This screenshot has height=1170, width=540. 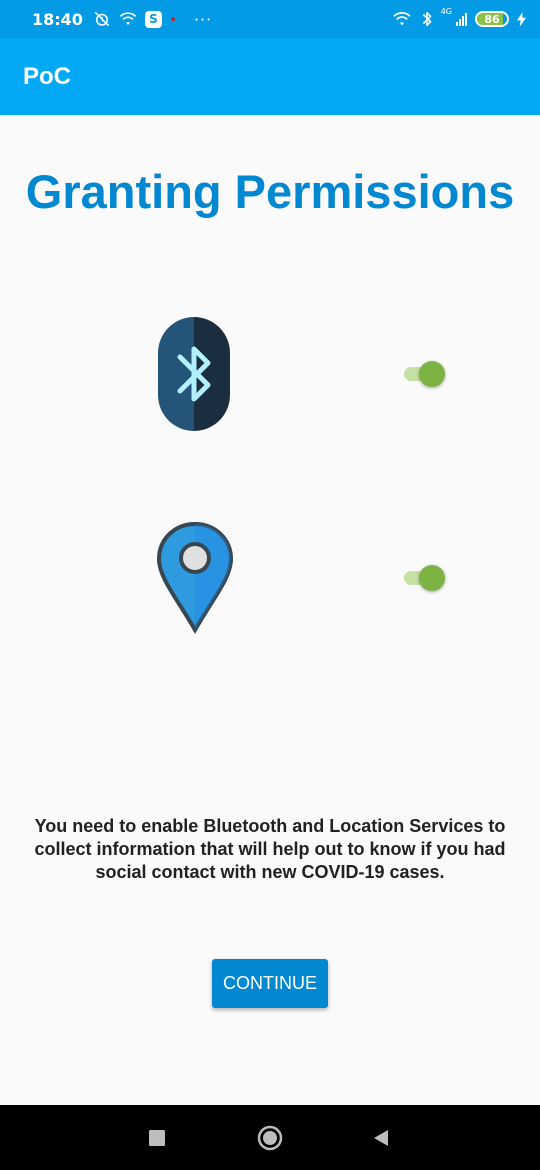 I want to click on battery-level: 86, so click(x=492, y=19).